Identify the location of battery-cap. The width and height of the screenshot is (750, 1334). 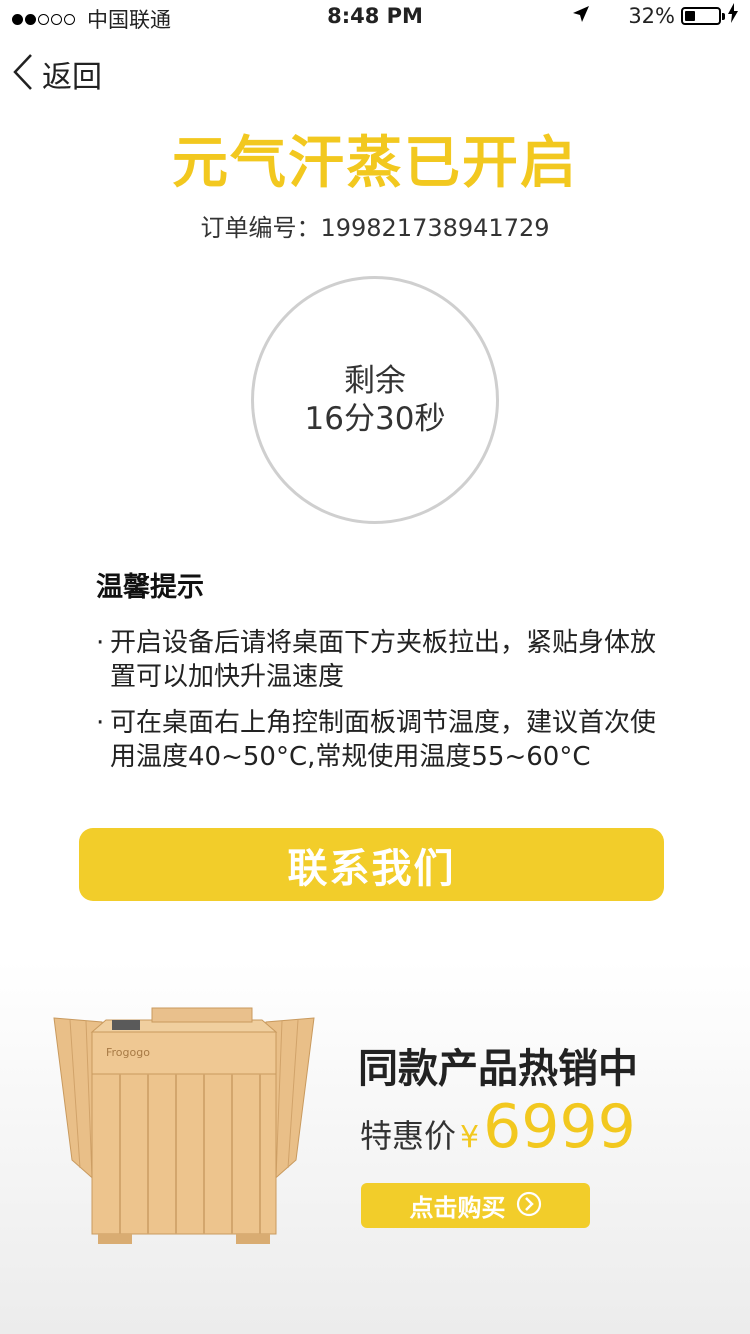
(723, 16).